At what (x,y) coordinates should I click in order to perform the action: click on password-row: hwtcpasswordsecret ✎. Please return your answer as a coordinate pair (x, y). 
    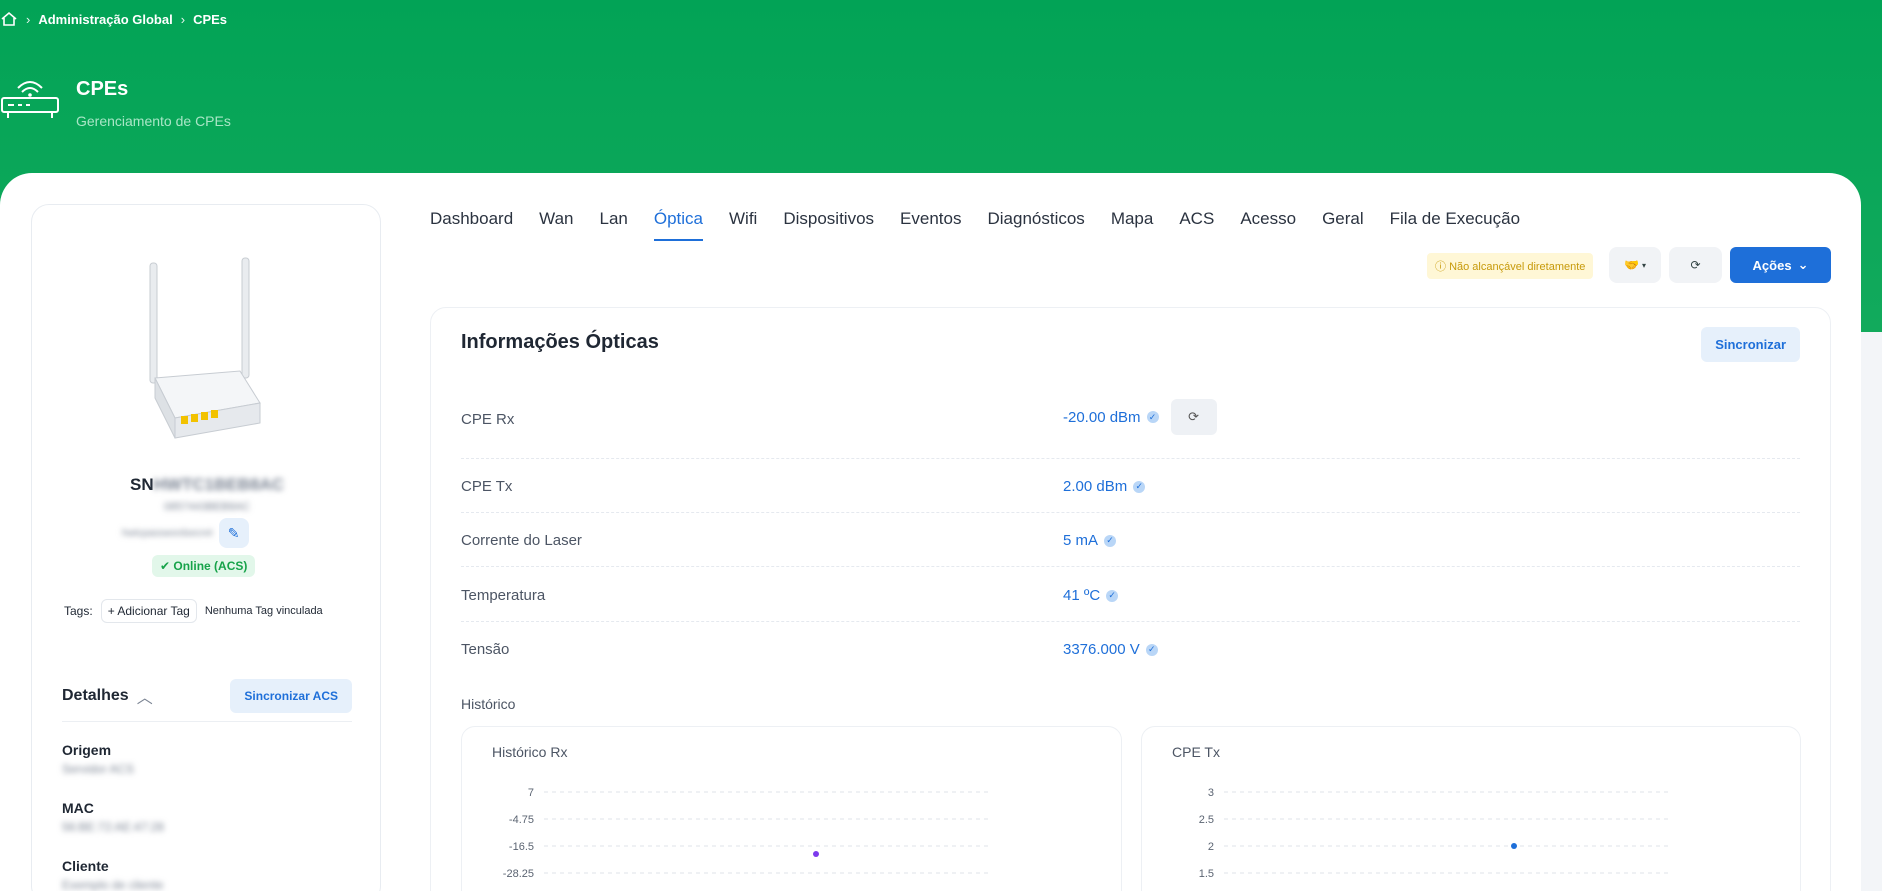
    Looking at the image, I should click on (185, 533).